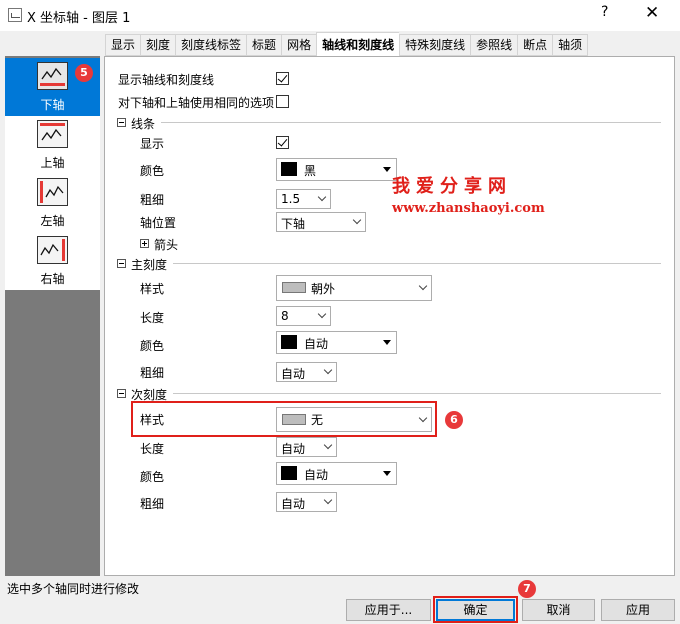  I want to click on minor-thickness-value: 自动, so click(293, 504).